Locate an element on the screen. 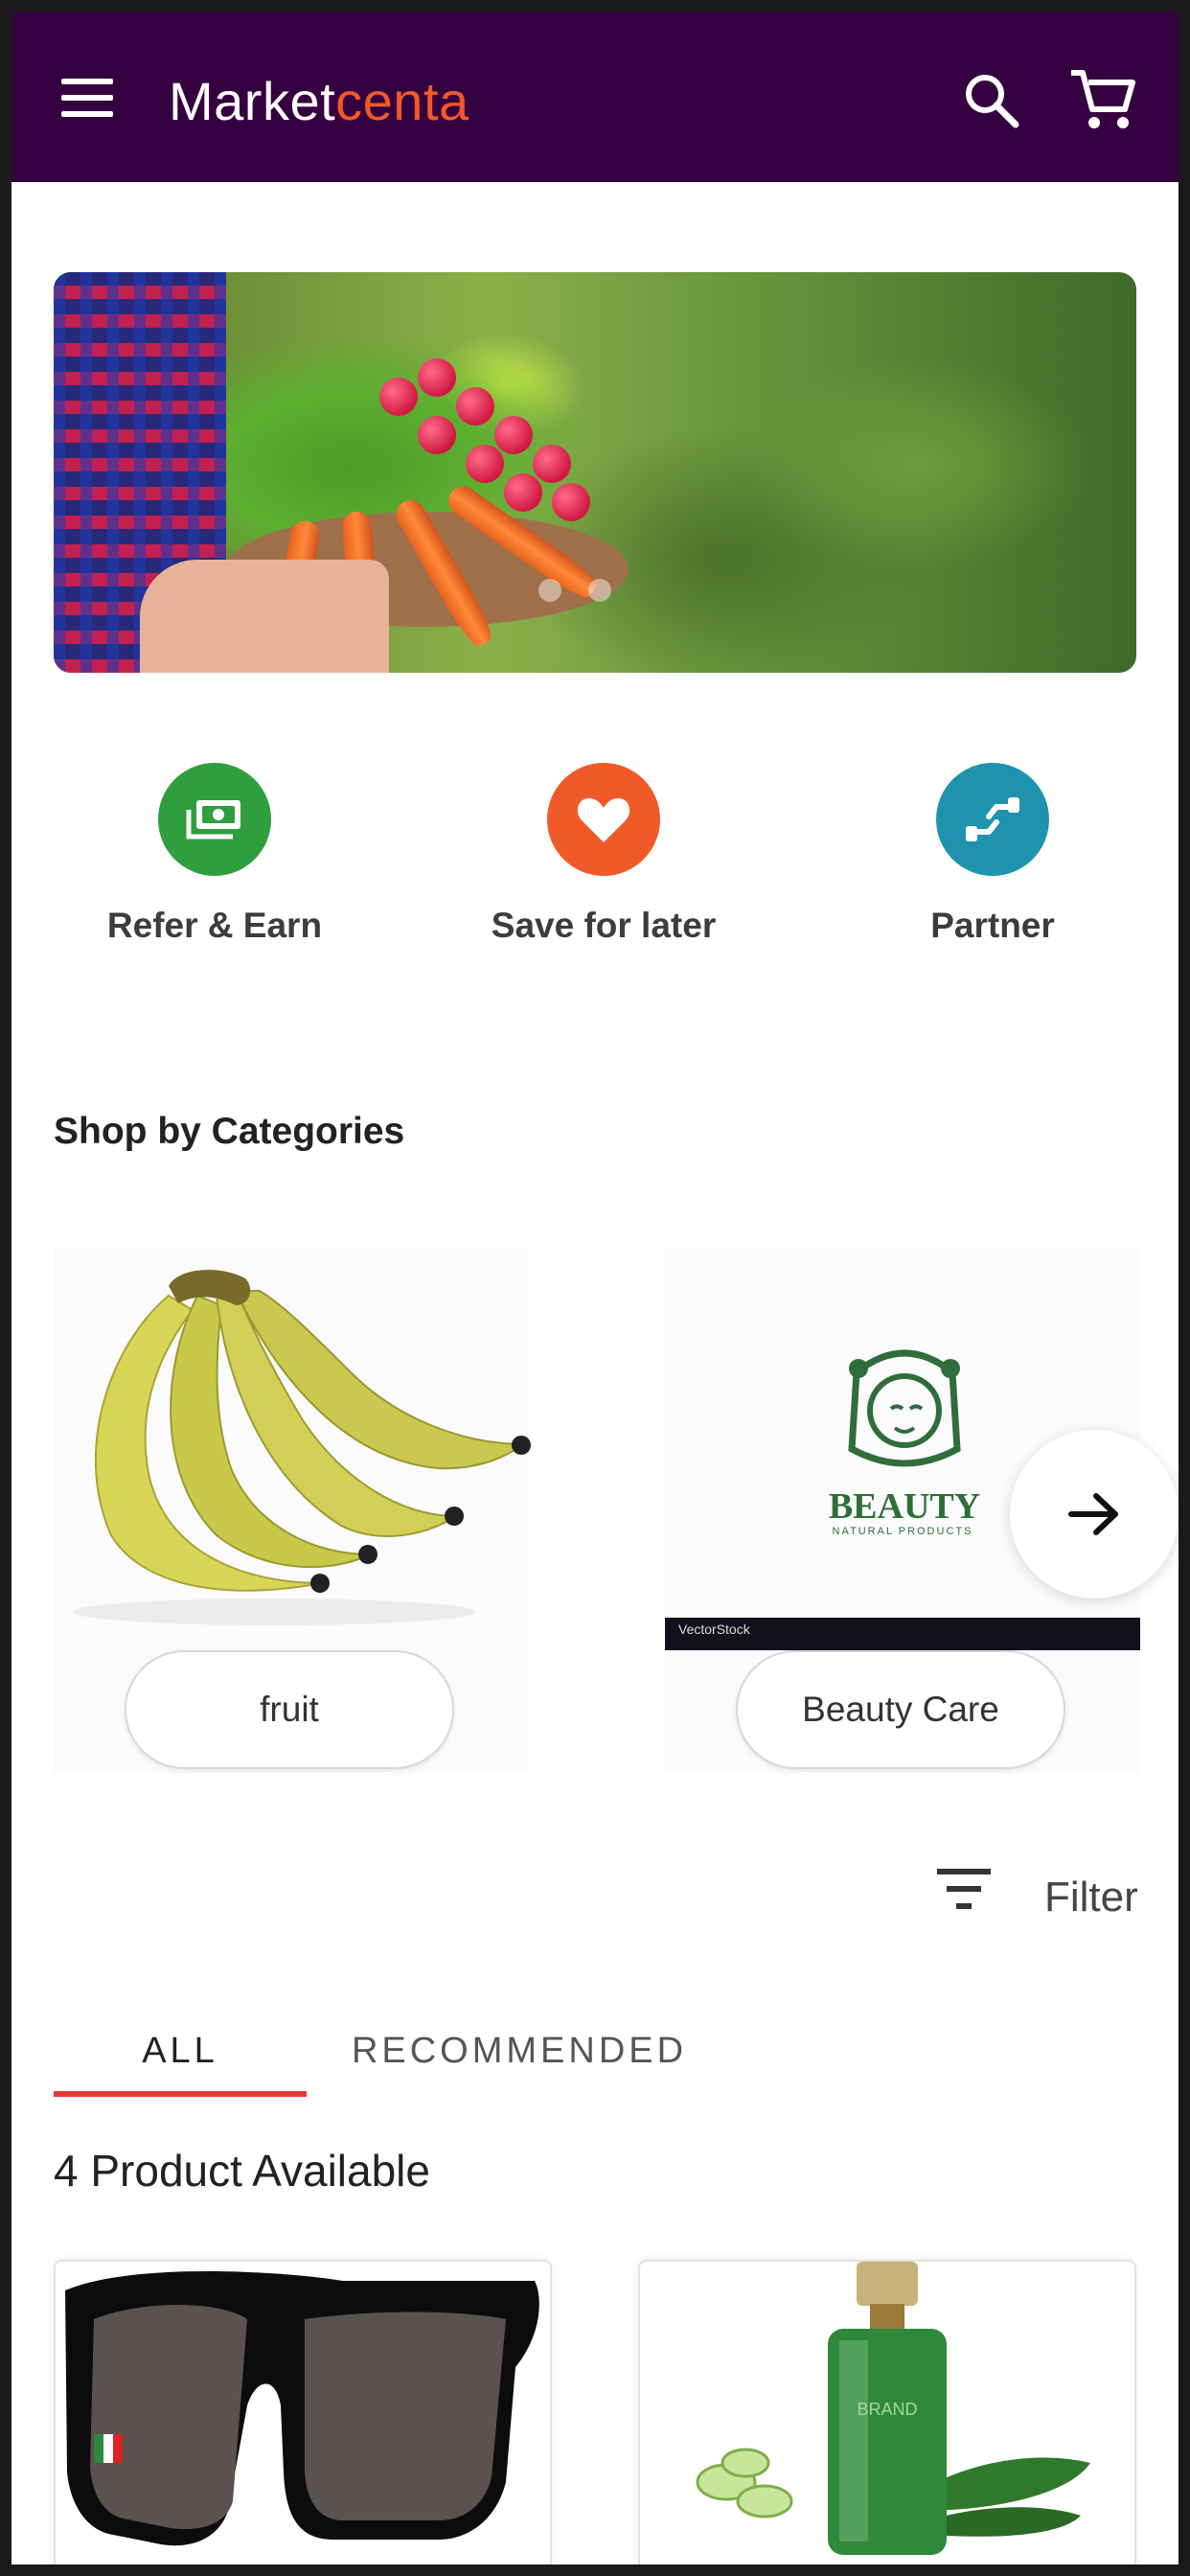 Image resolution: width=1190 pixels, height=2576 pixels. category-label-pill: fruit is located at coordinates (289, 1709).